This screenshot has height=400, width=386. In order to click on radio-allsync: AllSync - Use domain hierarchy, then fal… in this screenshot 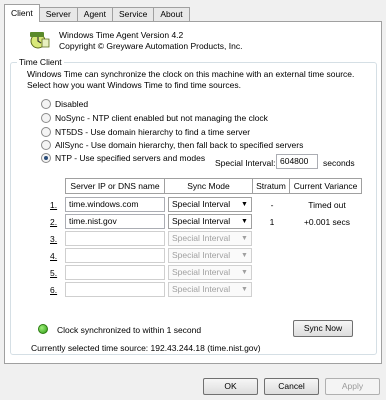, I will do `click(172, 145)`.